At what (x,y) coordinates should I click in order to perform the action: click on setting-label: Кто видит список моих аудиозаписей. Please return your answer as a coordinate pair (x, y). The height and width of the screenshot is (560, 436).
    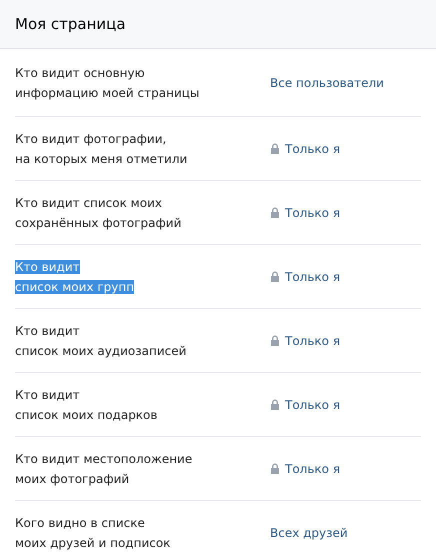
    Looking at the image, I should click on (101, 341).